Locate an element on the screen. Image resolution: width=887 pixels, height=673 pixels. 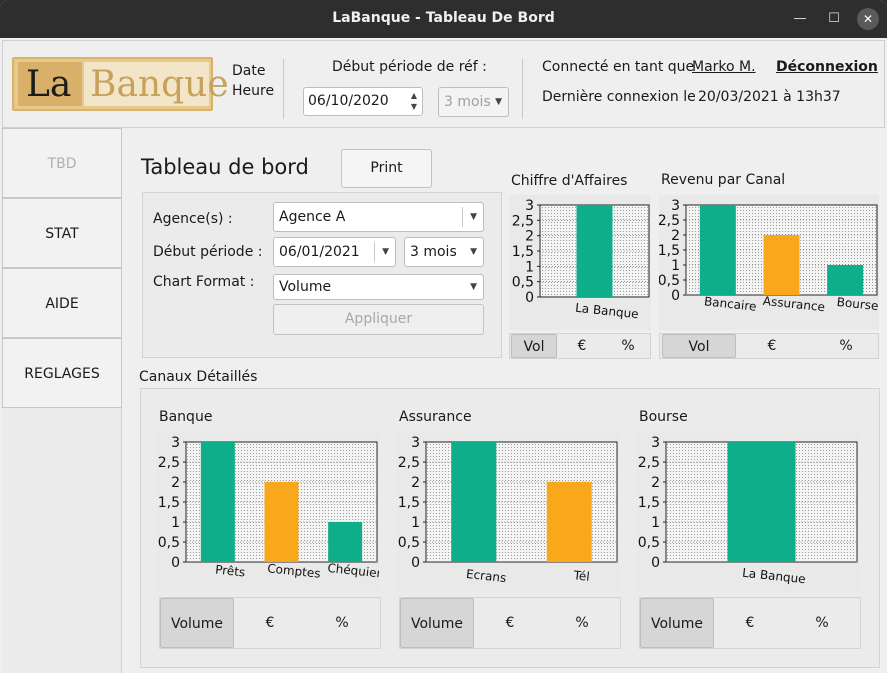
maximize-icon: ☐ is located at coordinates (834, 19).